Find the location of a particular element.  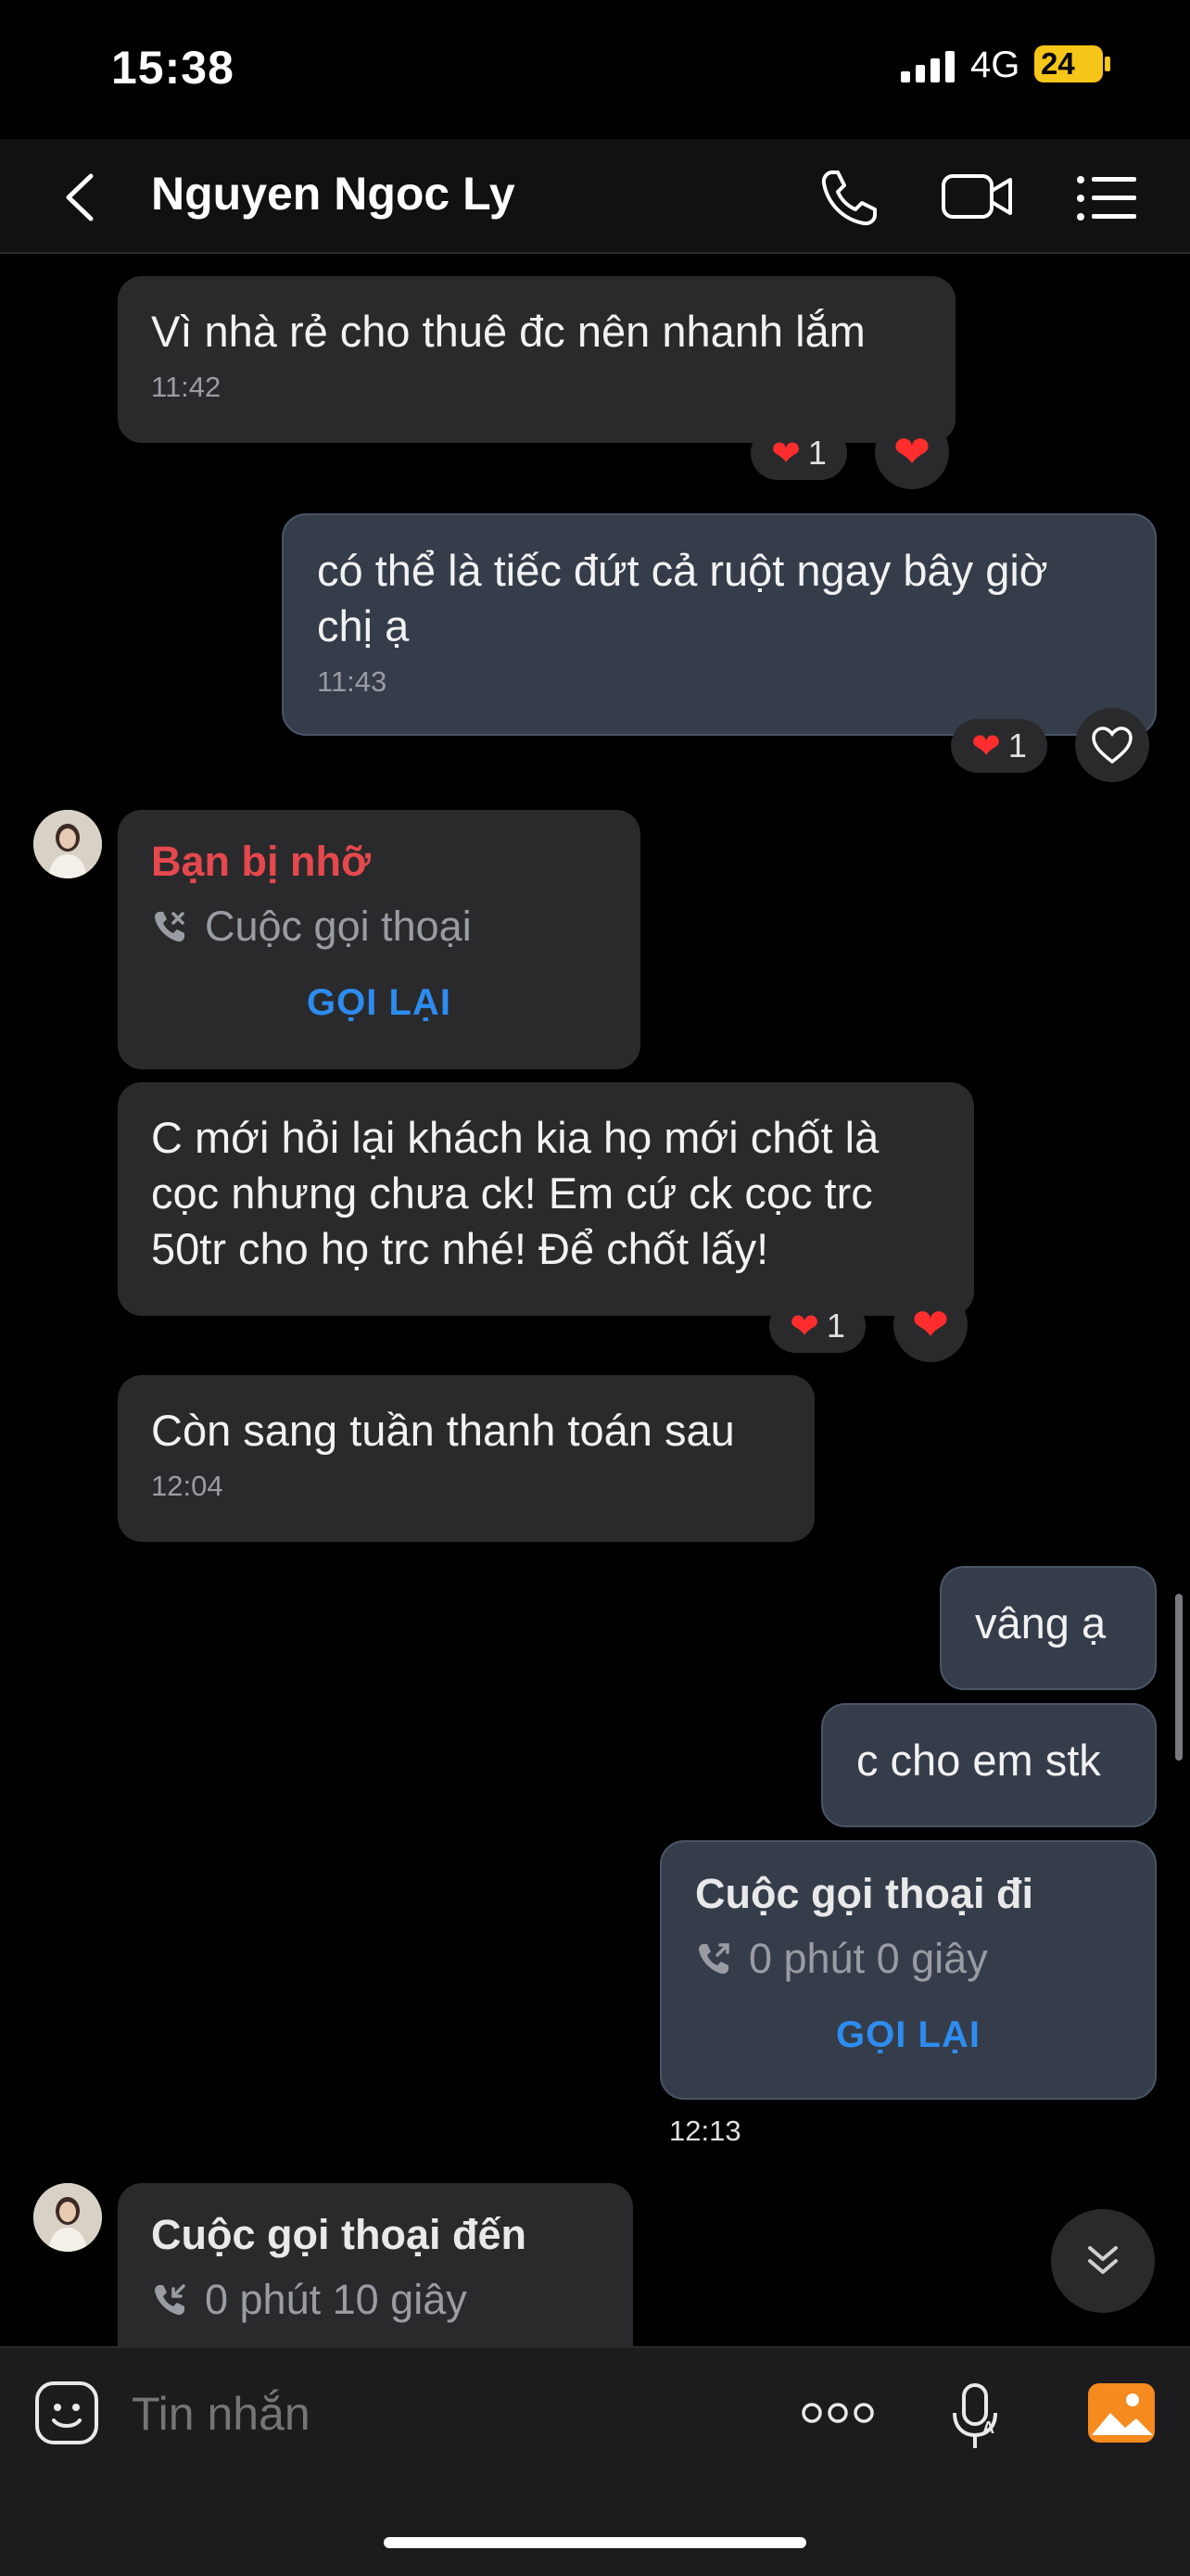

cellular-signal-icon is located at coordinates (928, 66).